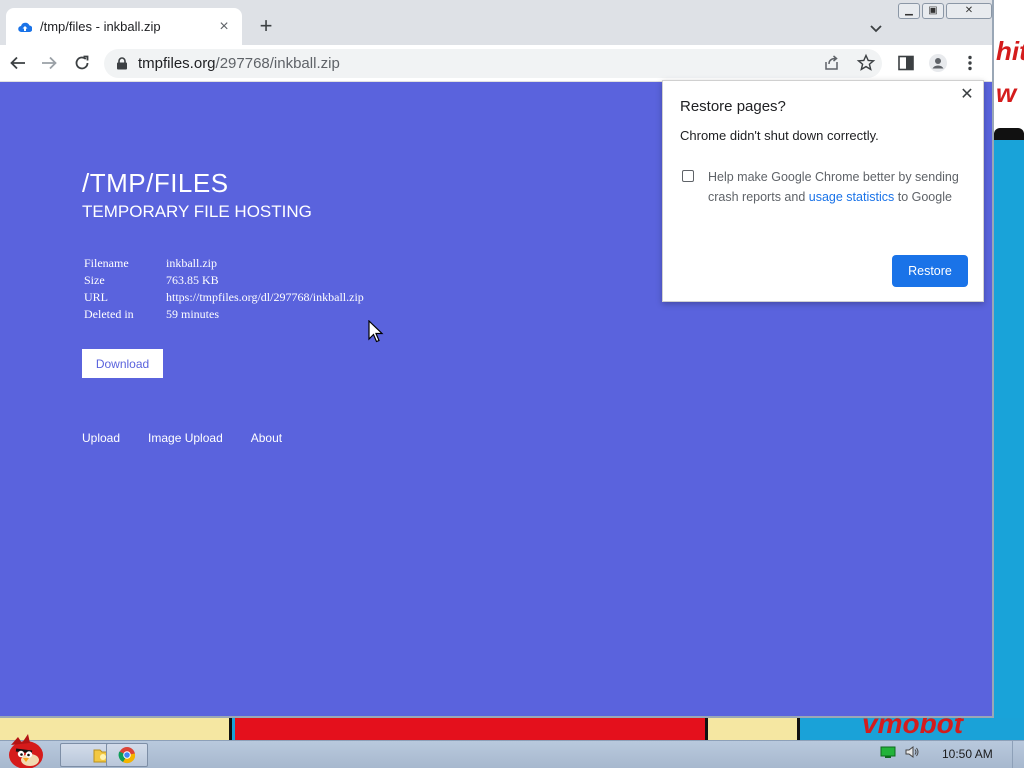  Describe the element at coordinates (688, 176) in the screenshot. I see `crash-report-checkbox` at that location.